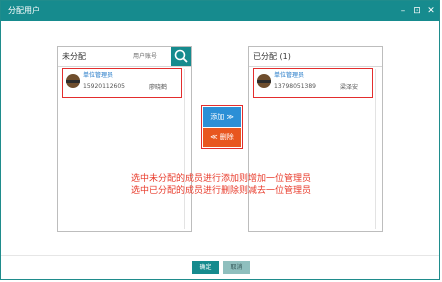 This screenshot has width=442, height=282. I want to click on footer-divider, so click(220, 255).